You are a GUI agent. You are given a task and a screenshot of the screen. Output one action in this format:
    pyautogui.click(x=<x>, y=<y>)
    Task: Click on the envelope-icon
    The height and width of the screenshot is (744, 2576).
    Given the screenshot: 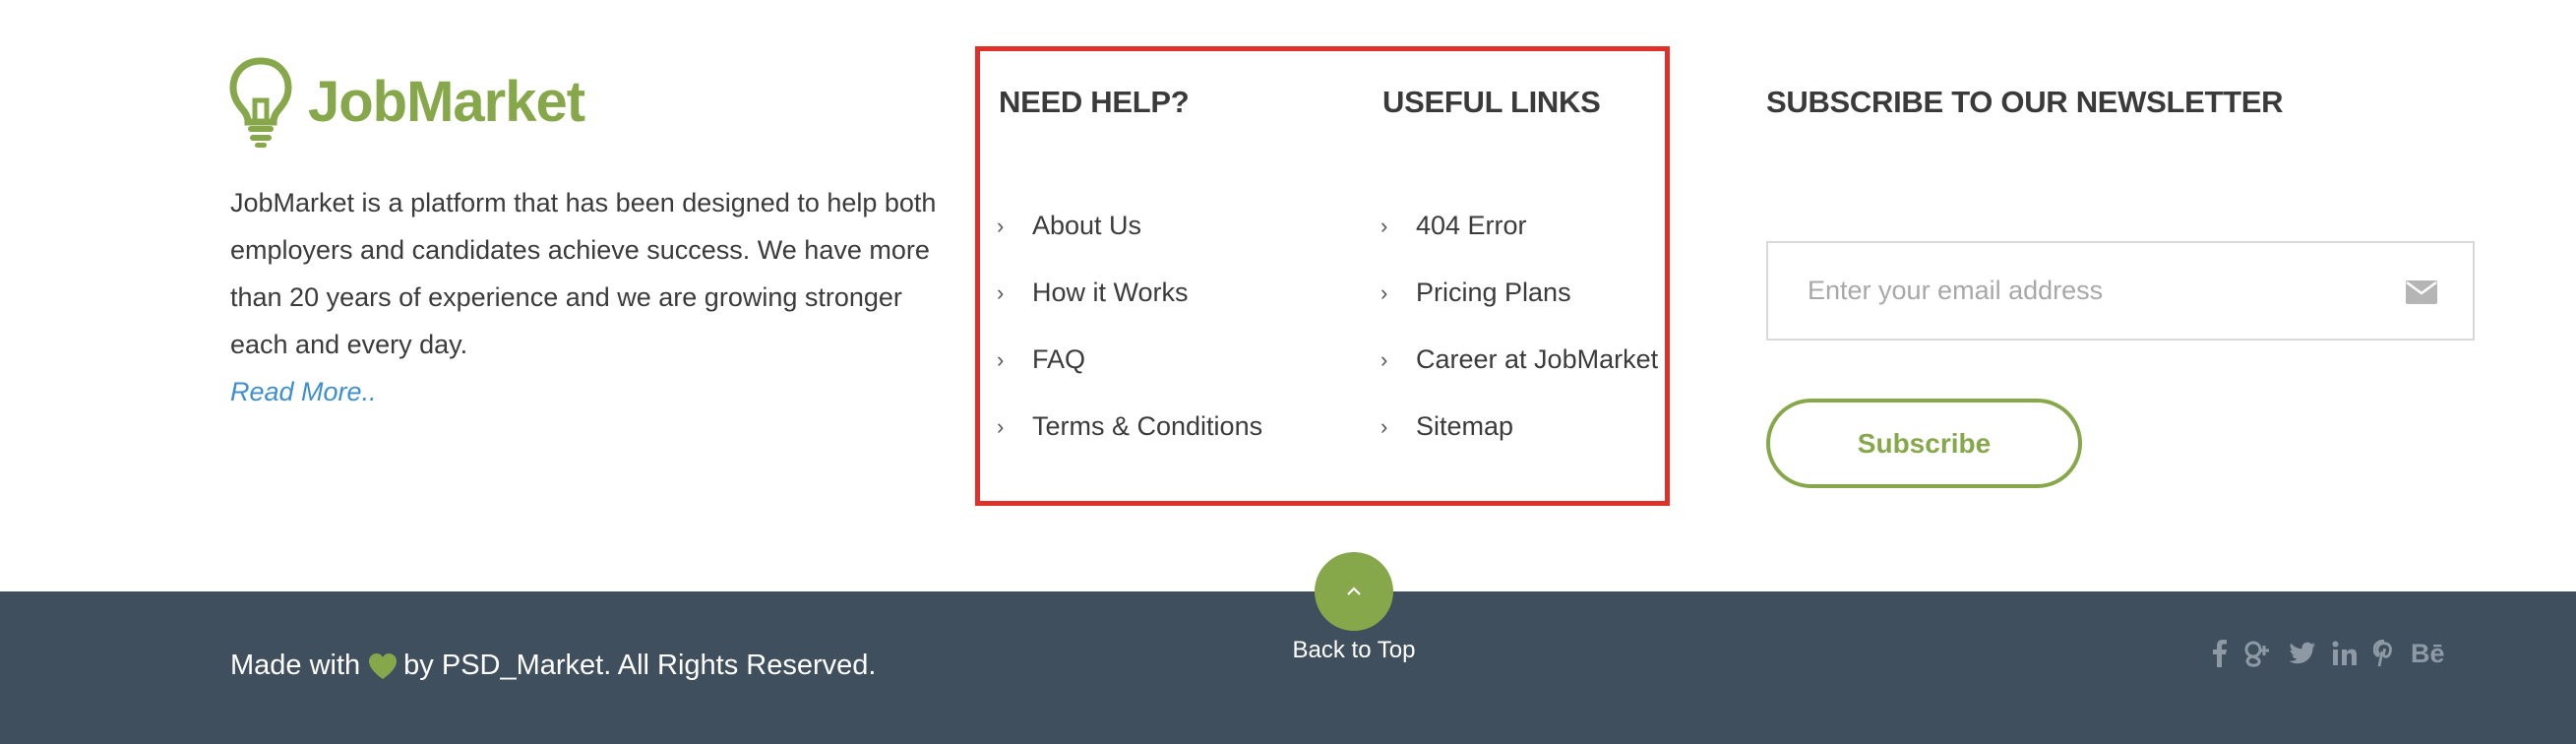 What is the action you would take?
    pyautogui.click(x=2421, y=292)
    